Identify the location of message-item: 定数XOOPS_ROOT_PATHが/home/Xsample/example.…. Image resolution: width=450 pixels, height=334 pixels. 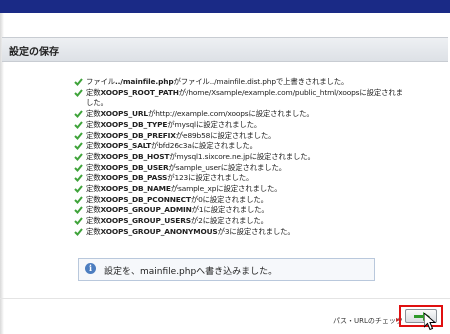
(239, 98).